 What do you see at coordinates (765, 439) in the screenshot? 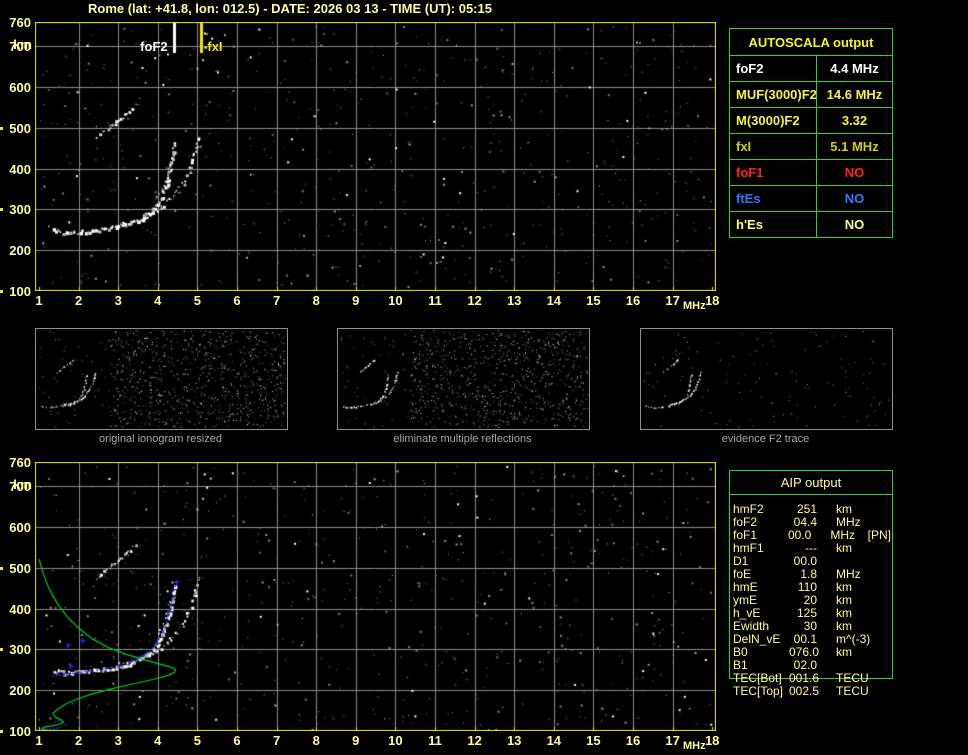
I see `thumbnail-caption-3: evidence F2 trace` at bounding box center [765, 439].